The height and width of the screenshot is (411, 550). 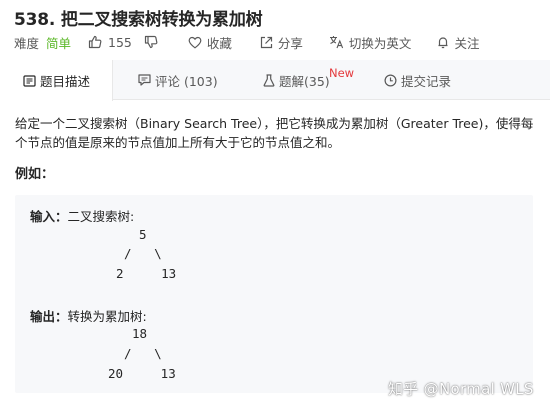 I want to click on output-text: 转换为累加树:, so click(x=107, y=316).